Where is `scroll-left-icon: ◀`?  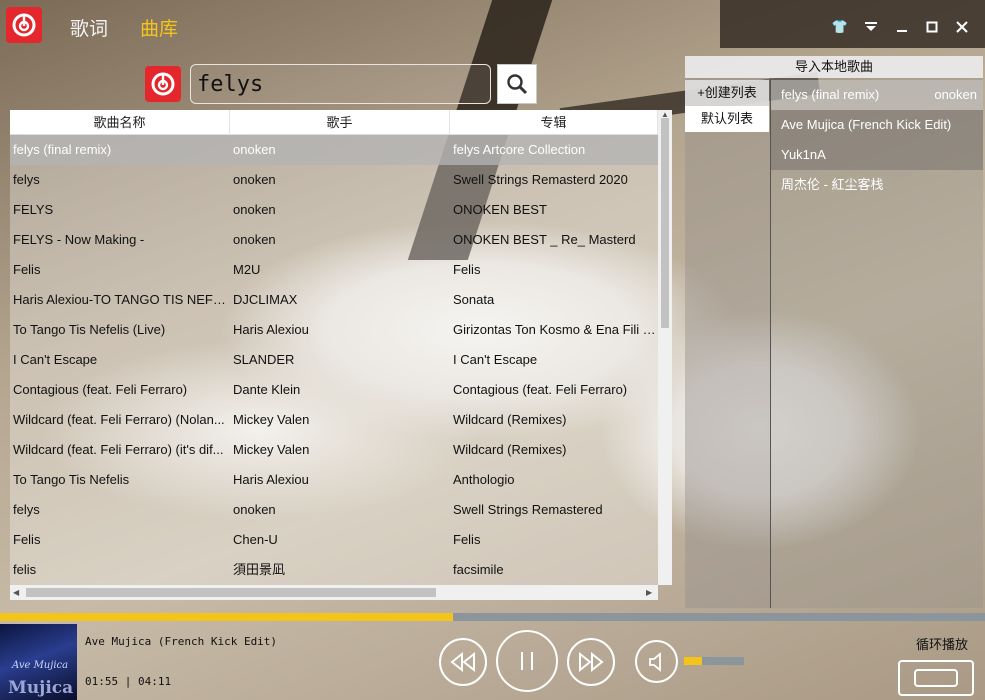
scroll-left-icon: ◀ is located at coordinates (16, 592).